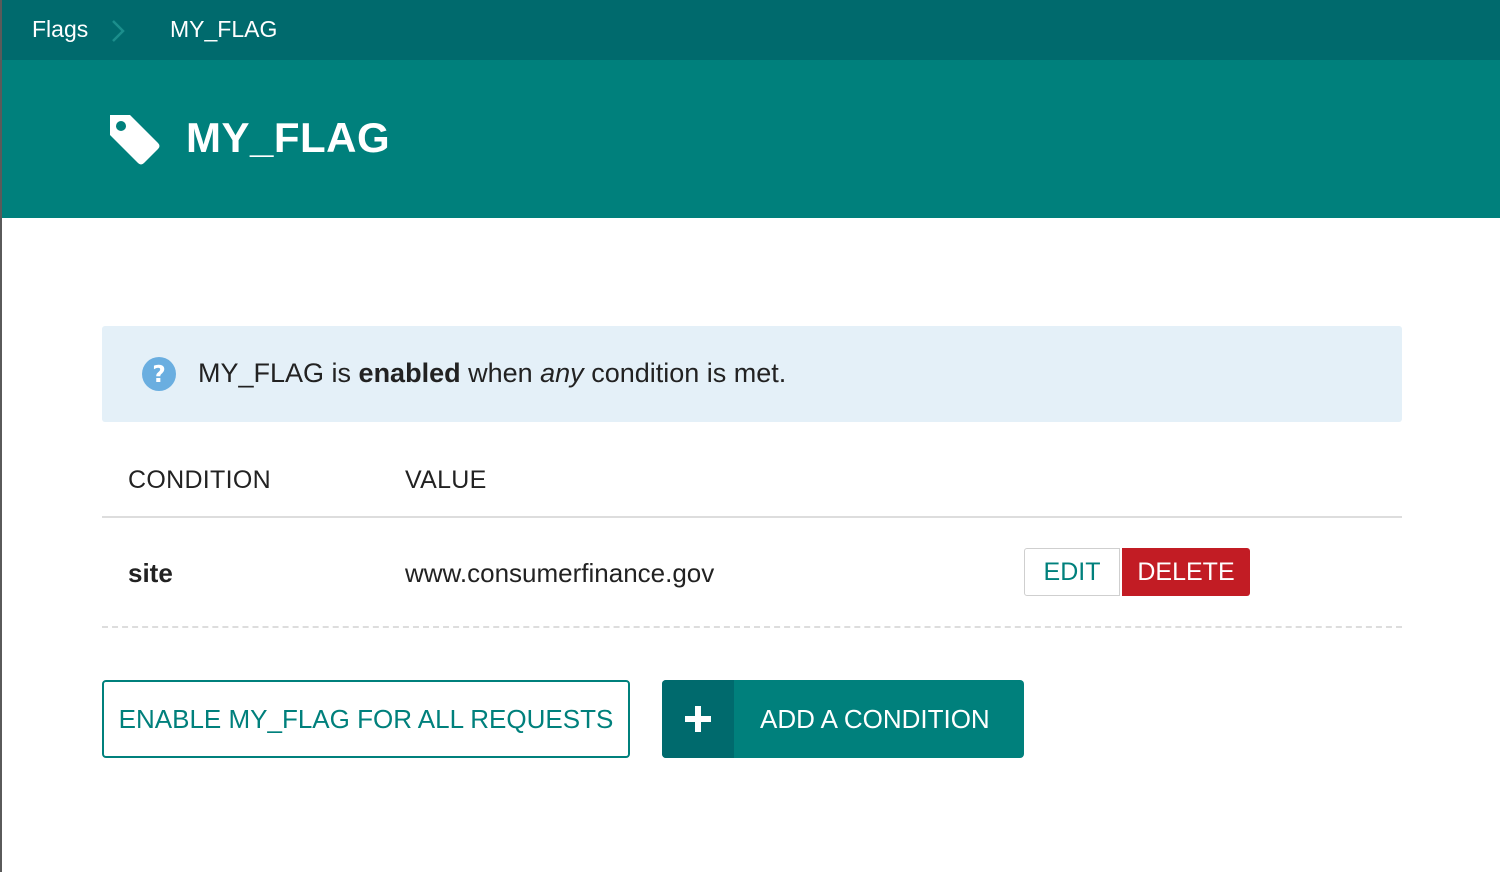 The height and width of the screenshot is (872, 1500). Describe the element at coordinates (60, 29) in the screenshot. I see `breadcrumb-flags-link: Flags` at that location.